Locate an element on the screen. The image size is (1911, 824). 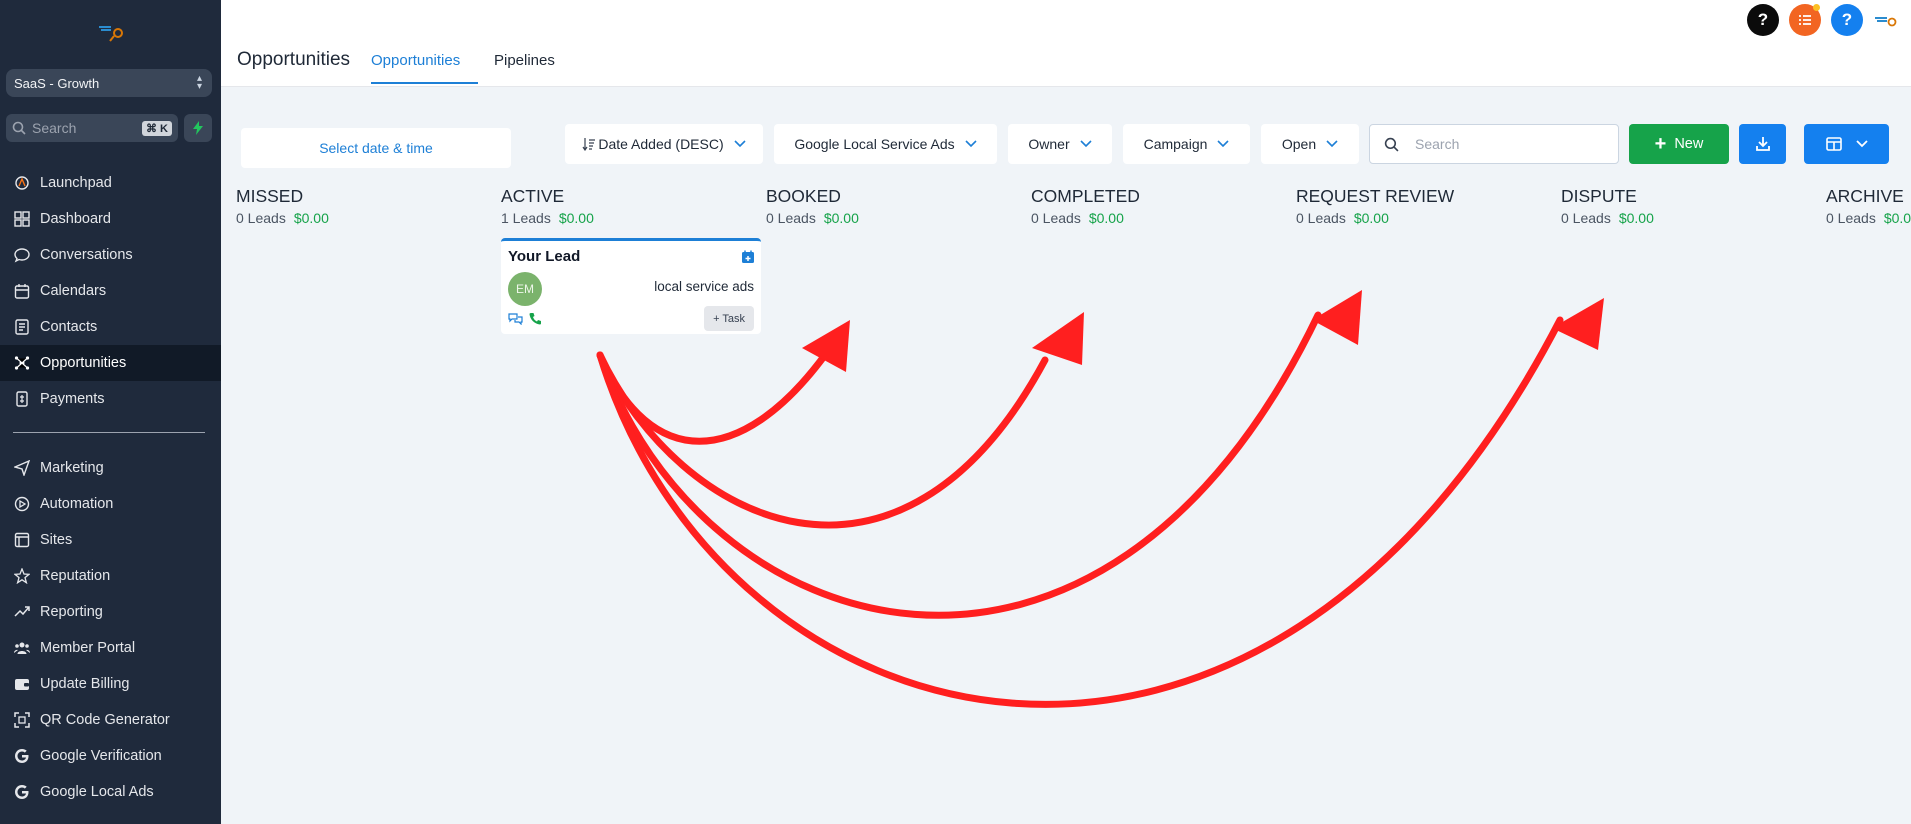
arrowhead-request-review is located at coordinates (1337, 317).